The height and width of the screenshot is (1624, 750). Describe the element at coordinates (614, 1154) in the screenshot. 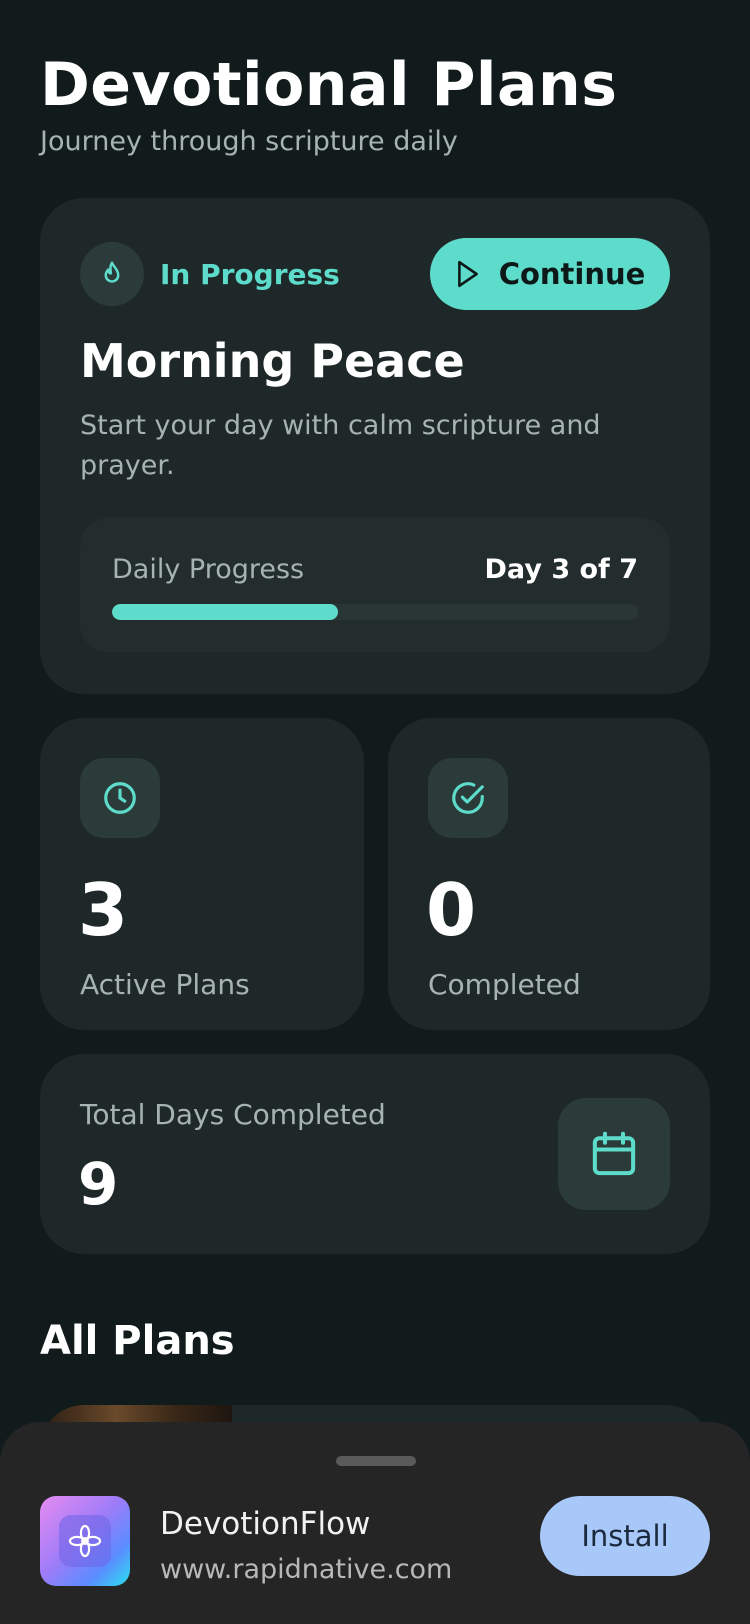

I see `calendar-icon` at that location.